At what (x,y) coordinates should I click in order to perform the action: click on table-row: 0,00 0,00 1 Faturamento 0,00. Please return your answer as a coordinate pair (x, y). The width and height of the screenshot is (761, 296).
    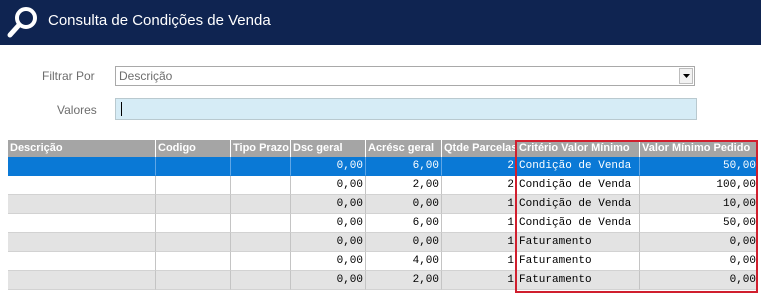
    Looking at the image, I should click on (383, 242).